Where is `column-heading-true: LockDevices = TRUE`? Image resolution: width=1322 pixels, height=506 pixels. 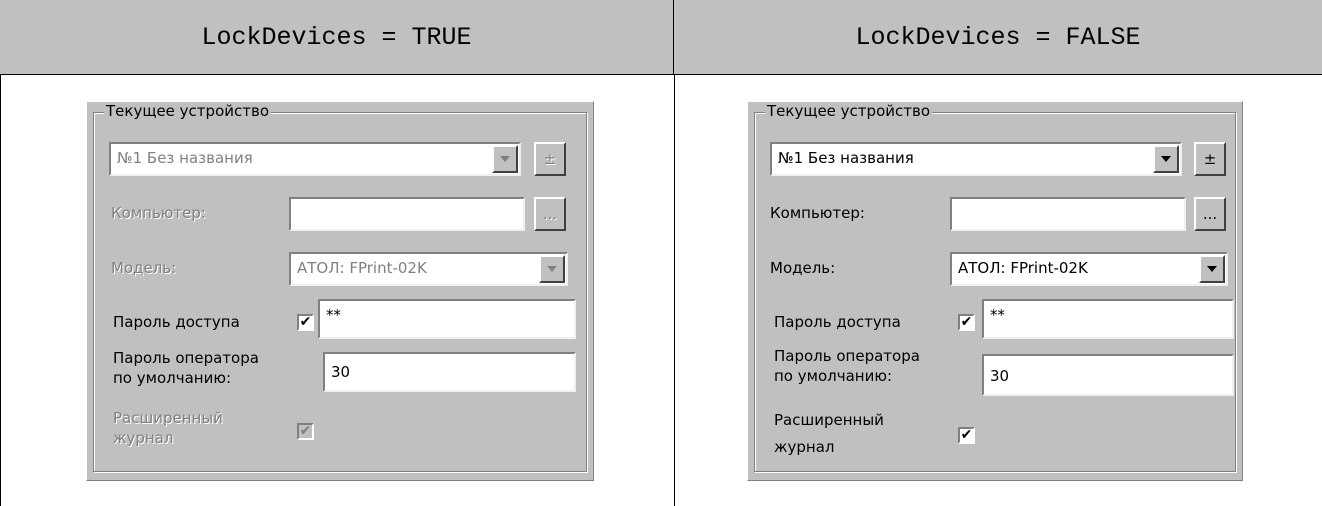
column-heading-true: LockDevices = TRUE is located at coordinates (337, 37).